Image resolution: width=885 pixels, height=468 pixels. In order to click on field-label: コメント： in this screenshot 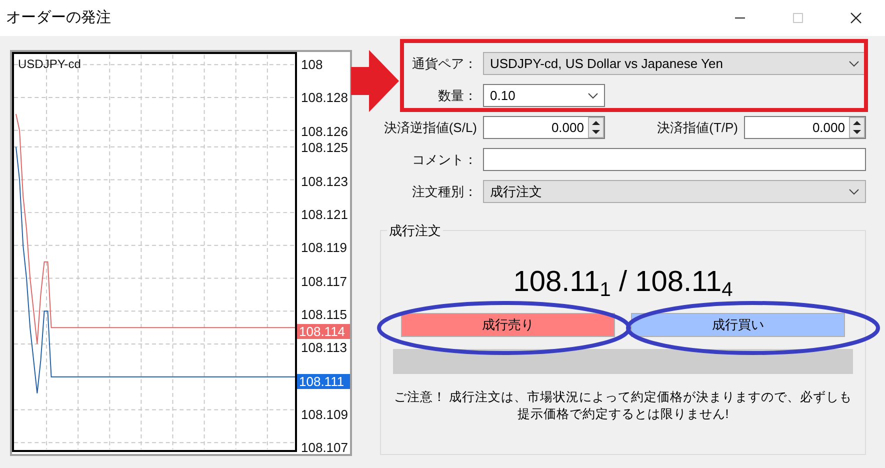, I will do `click(444, 159)`.